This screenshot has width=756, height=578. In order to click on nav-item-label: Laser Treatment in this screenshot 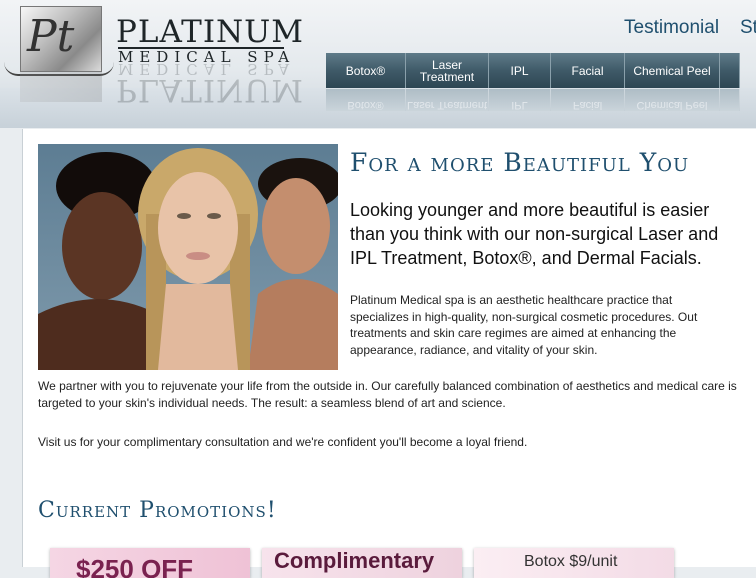, I will do `click(447, 70)`.